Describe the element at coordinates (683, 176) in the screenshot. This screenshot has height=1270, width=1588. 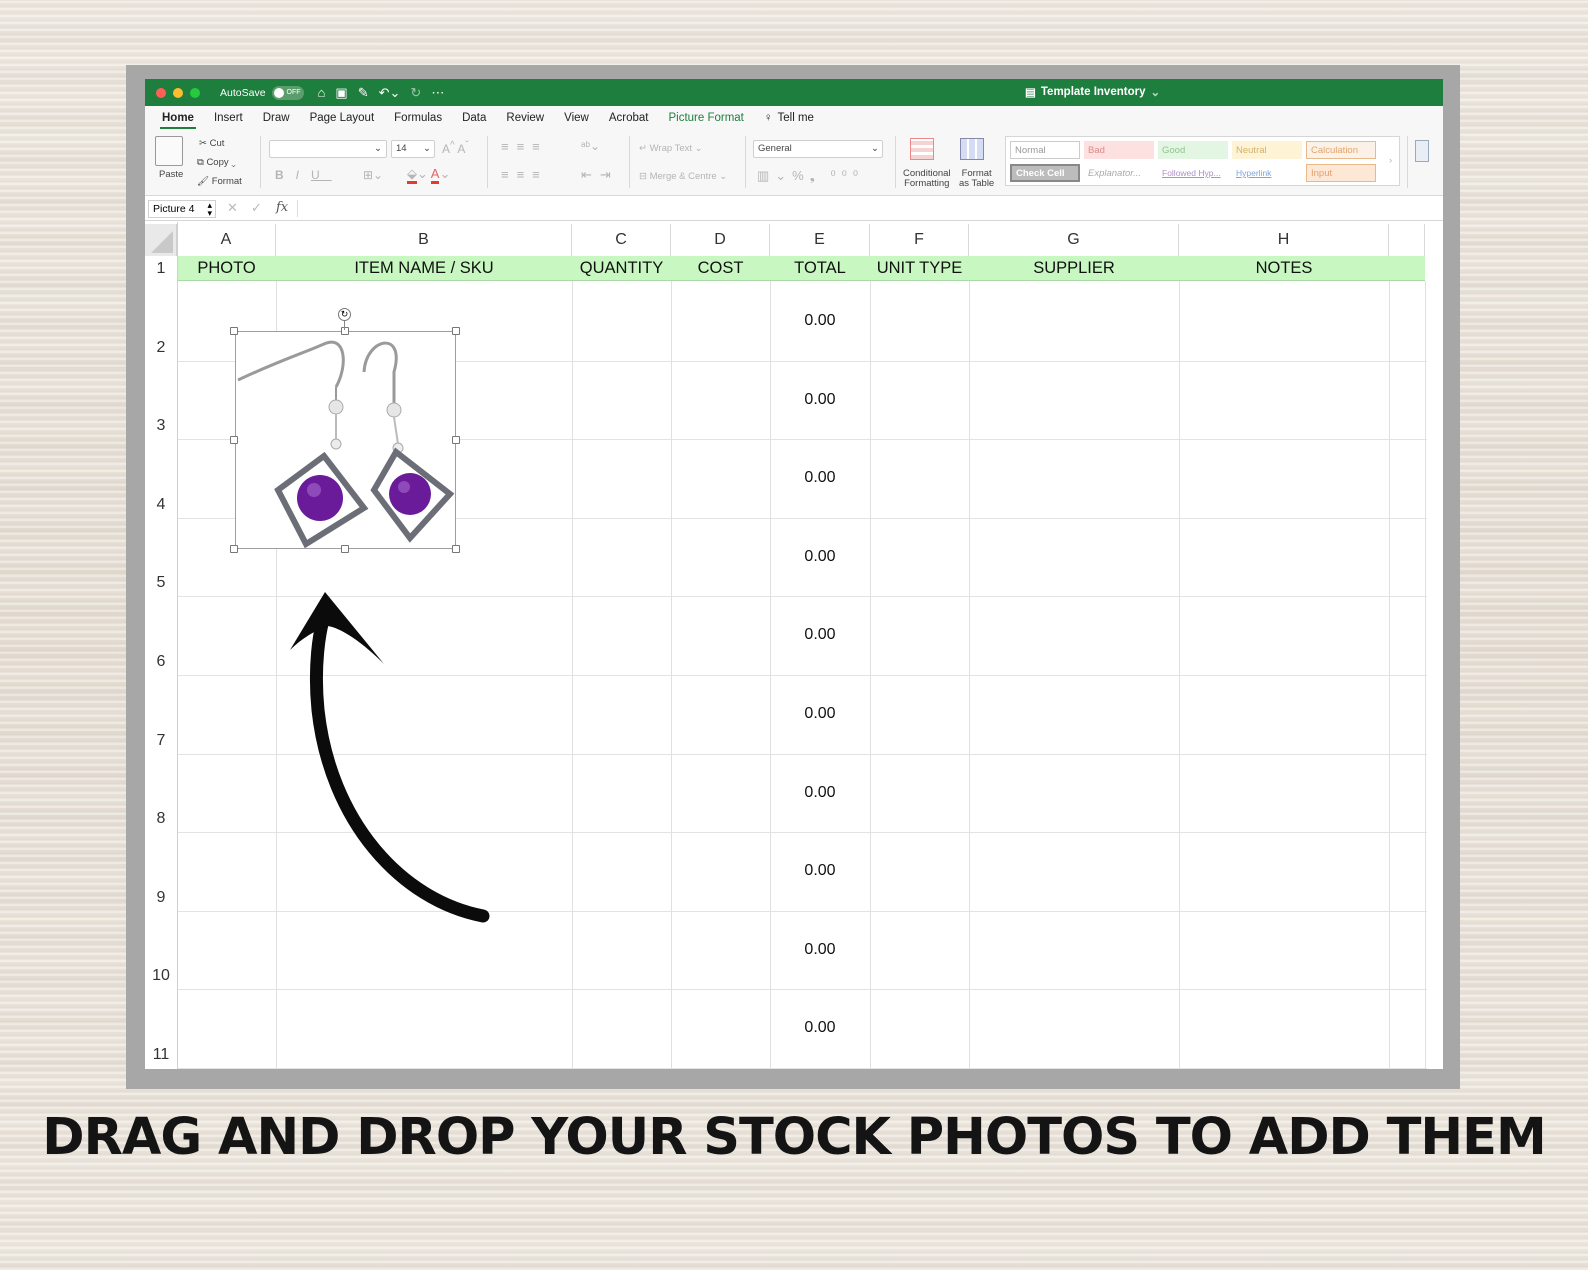
I see `merge-centre-button: ⊟ Merge & Centre ⌄` at that location.